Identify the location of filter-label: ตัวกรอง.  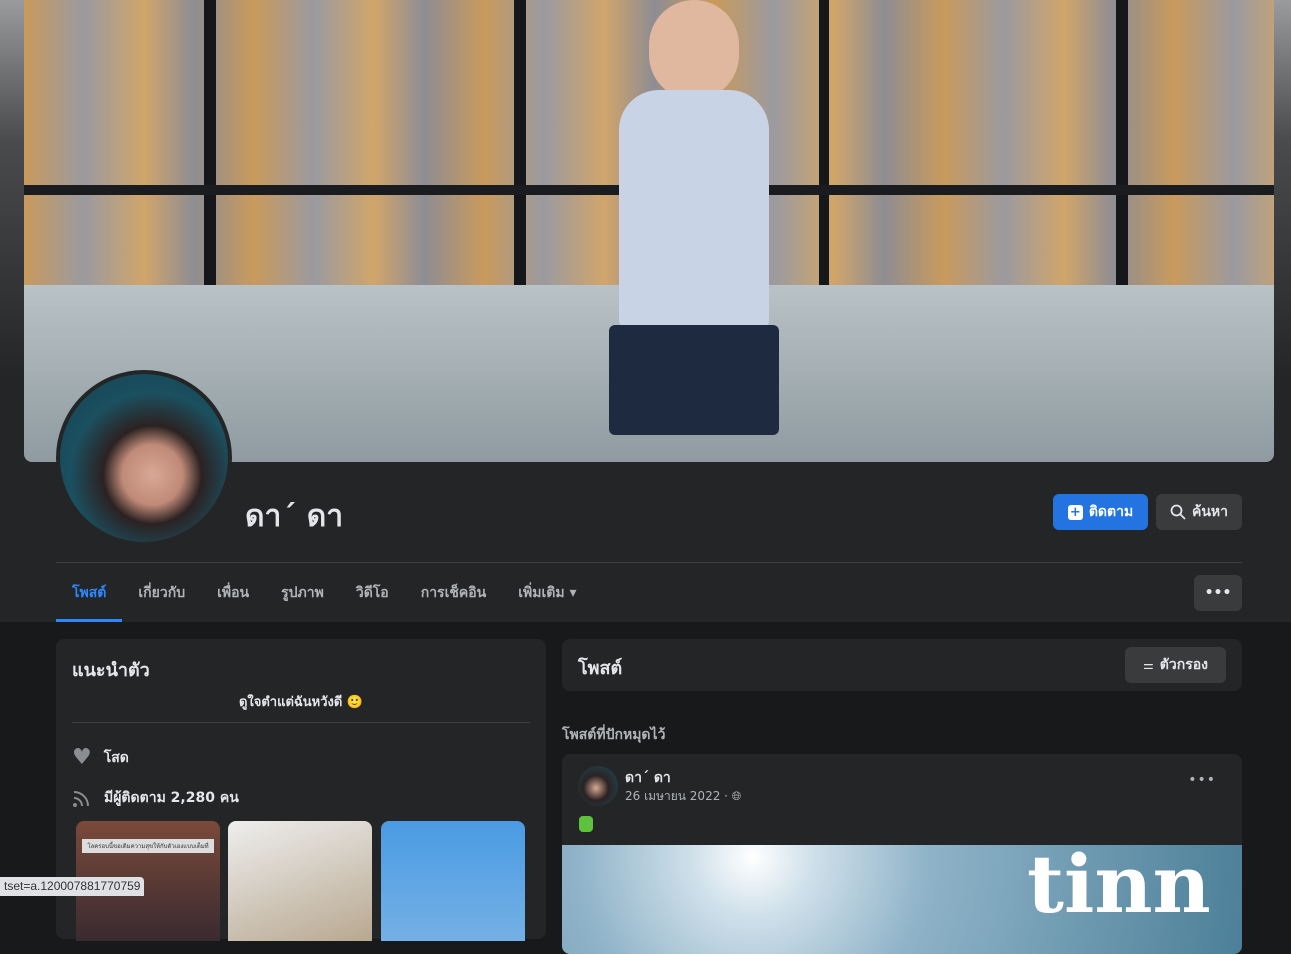
(1183, 665).